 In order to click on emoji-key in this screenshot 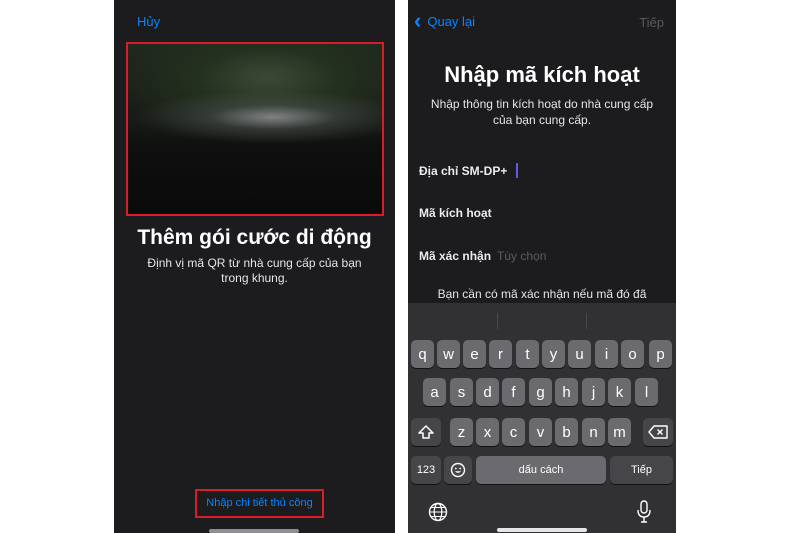, I will do `click(458, 470)`.